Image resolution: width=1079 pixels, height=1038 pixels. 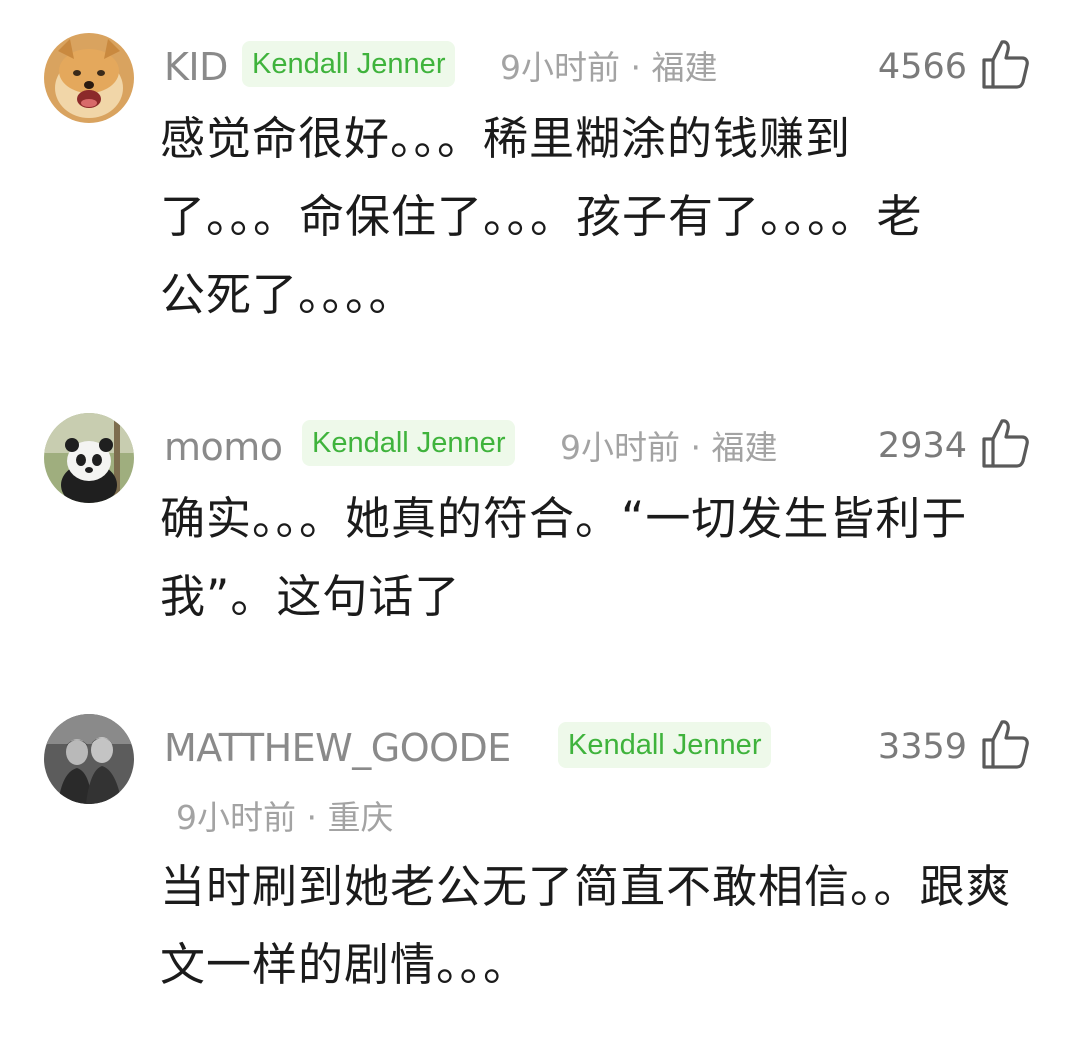 What do you see at coordinates (564, 557) in the screenshot?
I see `comment-text: 确实。。。她真的符合。“一切发生皆利于我”。这句话了` at bounding box center [564, 557].